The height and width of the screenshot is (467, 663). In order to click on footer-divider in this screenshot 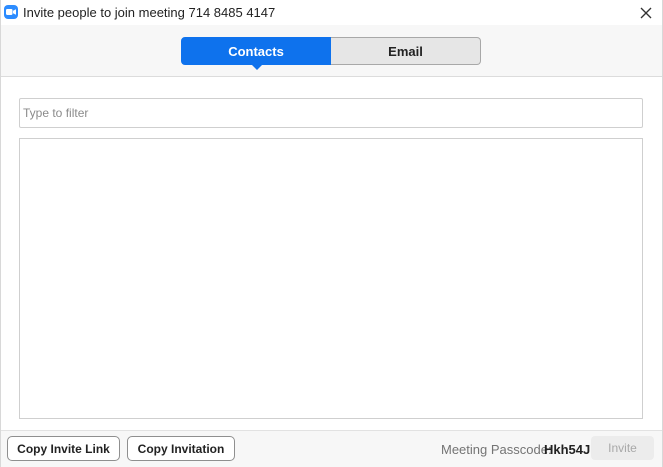, I will do `click(331, 430)`.